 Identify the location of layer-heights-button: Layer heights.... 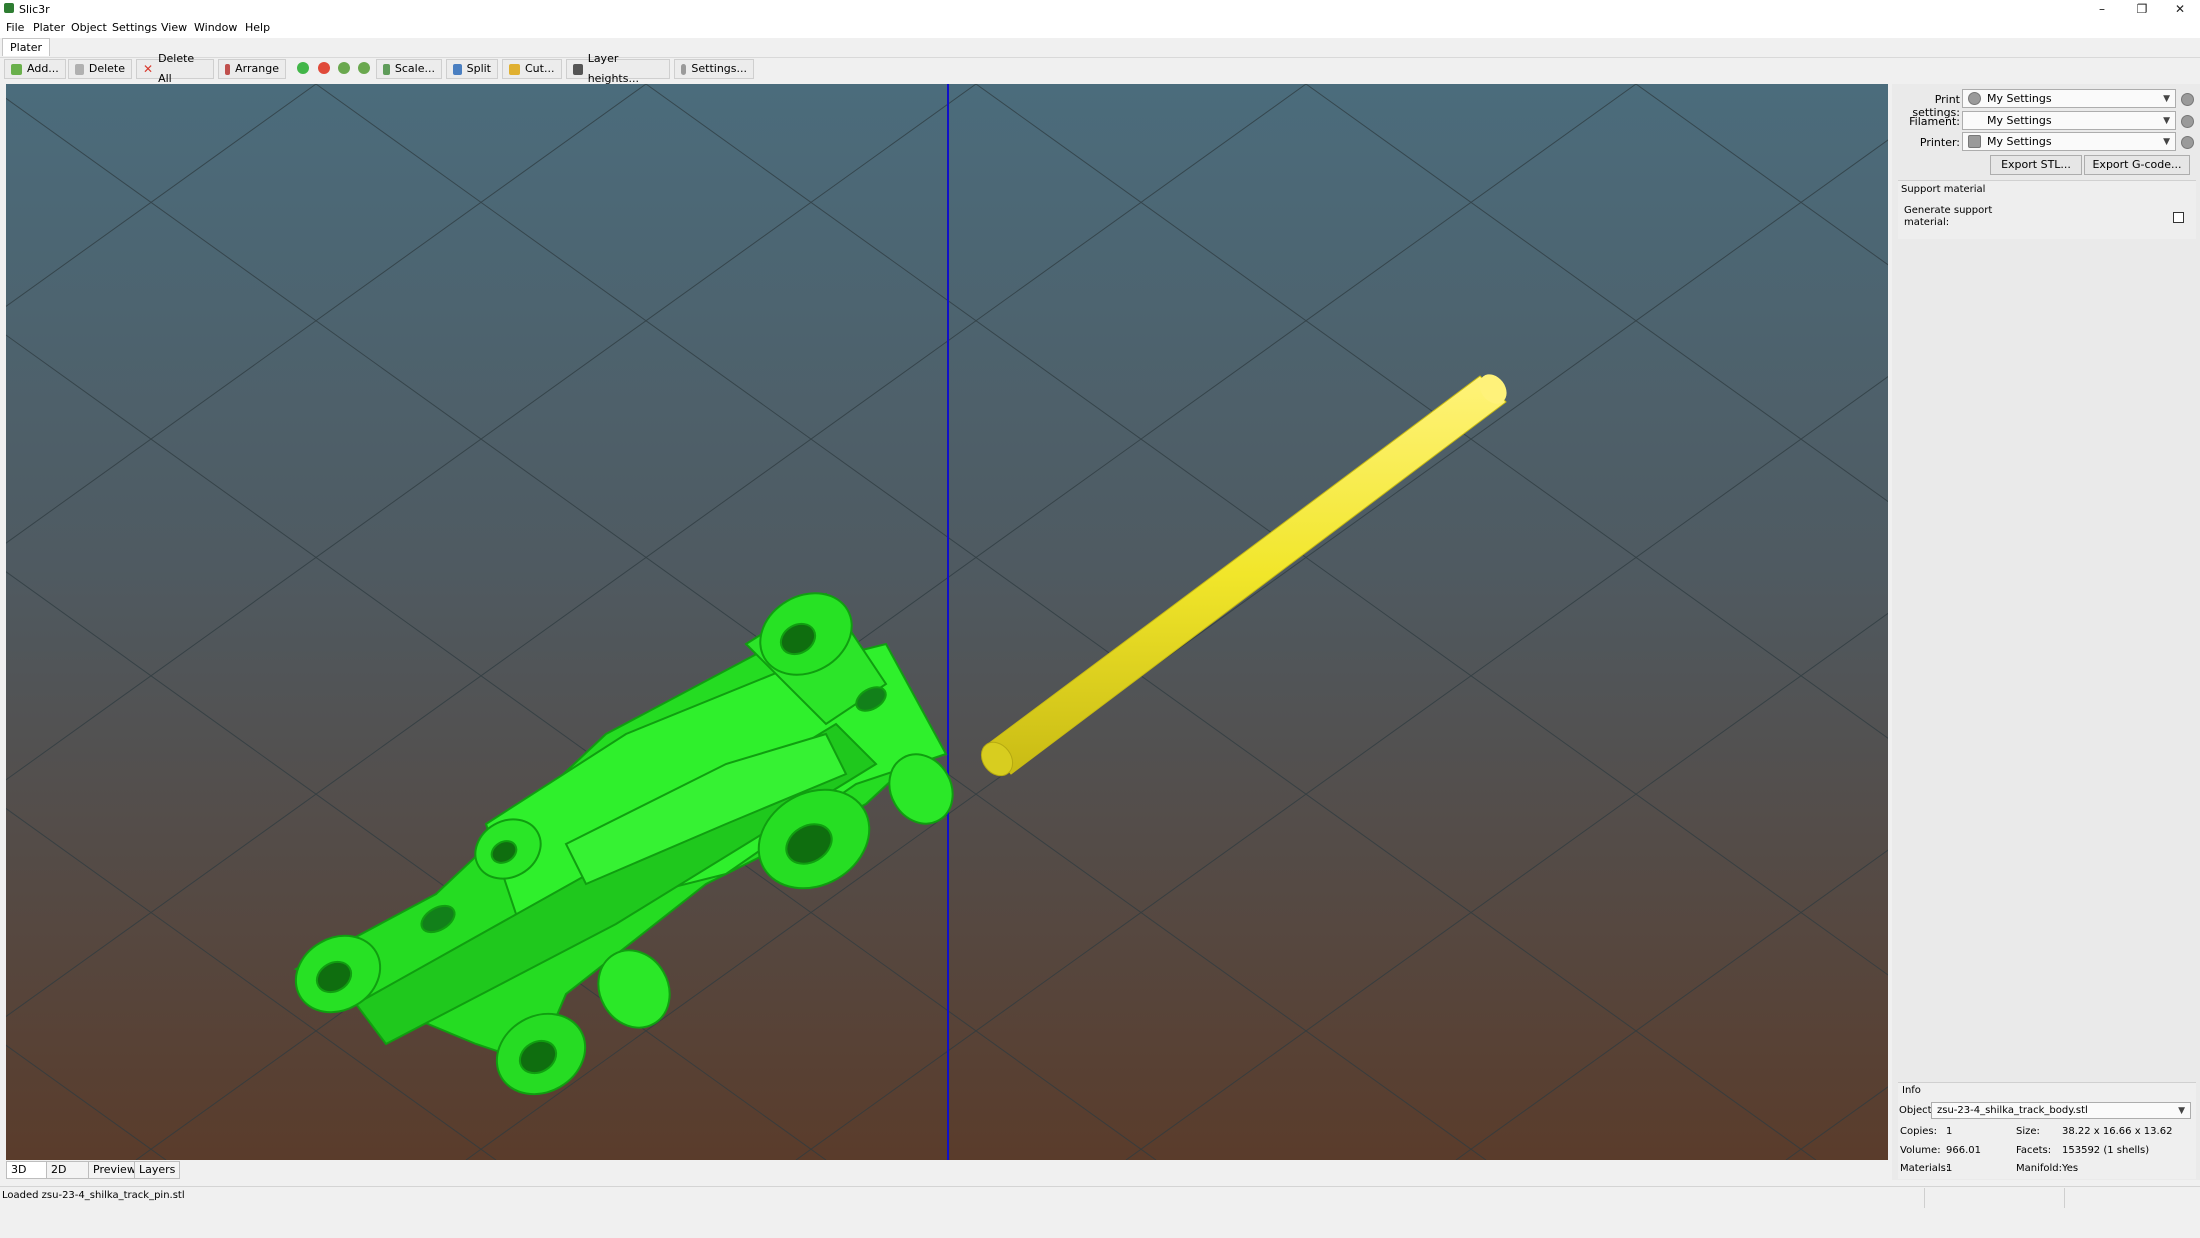
(618, 68).